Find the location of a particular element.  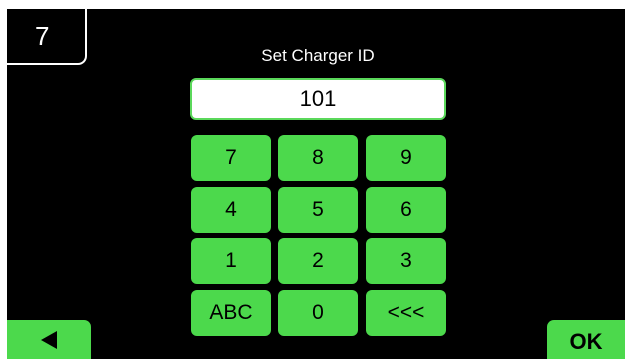

key-5: 5 is located at coordinates (318, 210).